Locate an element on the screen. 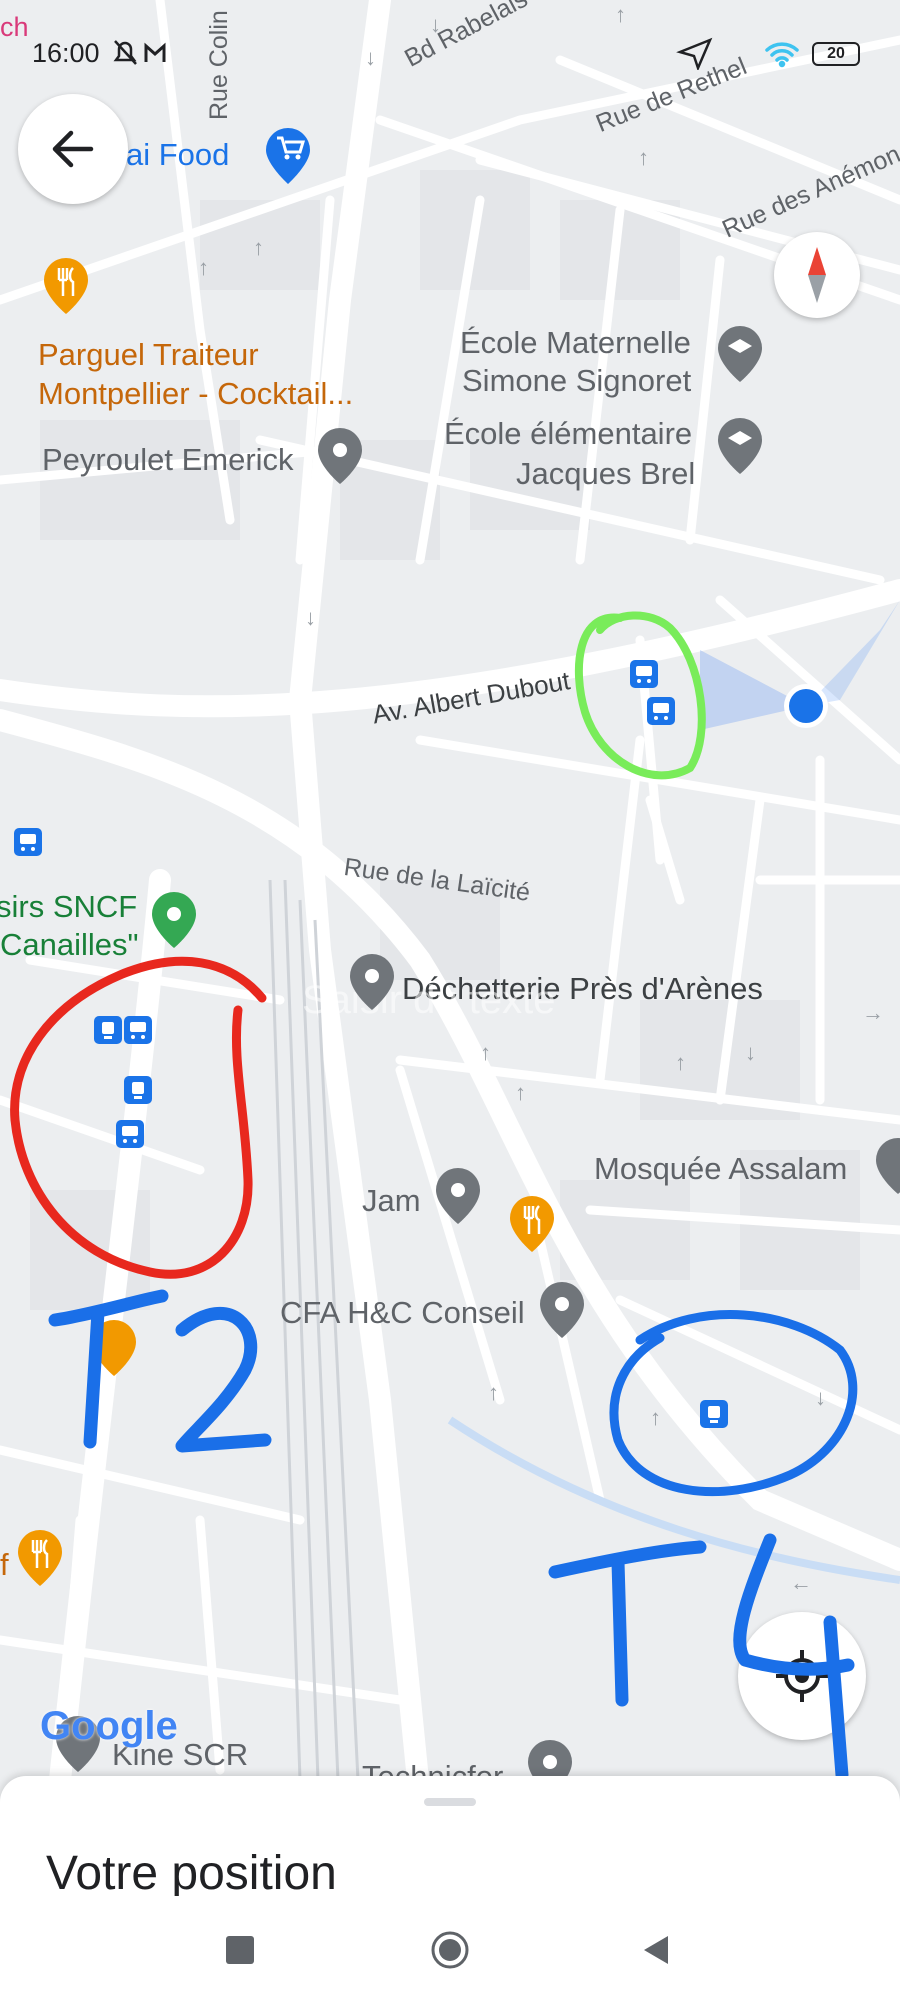 The width and height of the screenshot is (900, 2000). silent-bell-icon is located at coordinates (125, 52).